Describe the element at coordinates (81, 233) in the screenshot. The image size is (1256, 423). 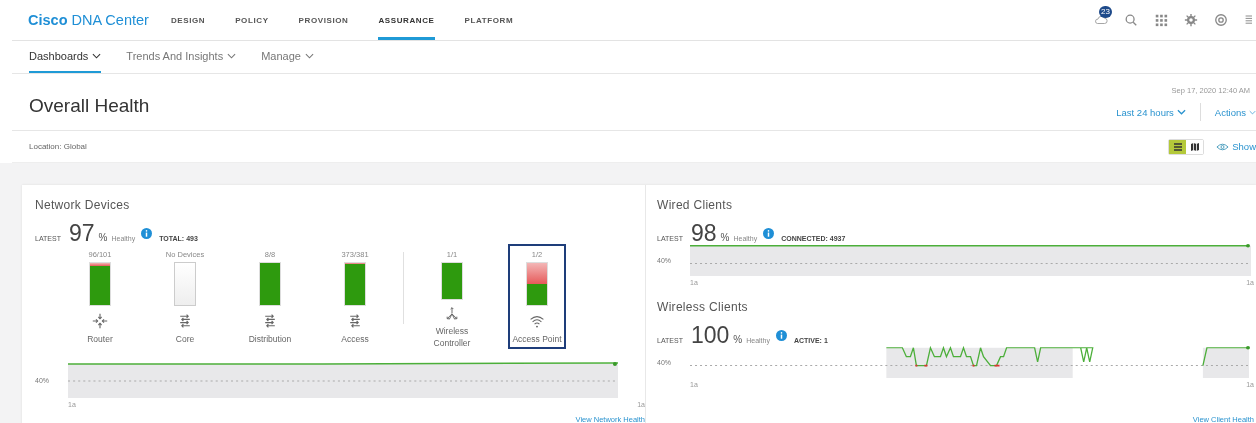
I see `health-score: 97` at that location.